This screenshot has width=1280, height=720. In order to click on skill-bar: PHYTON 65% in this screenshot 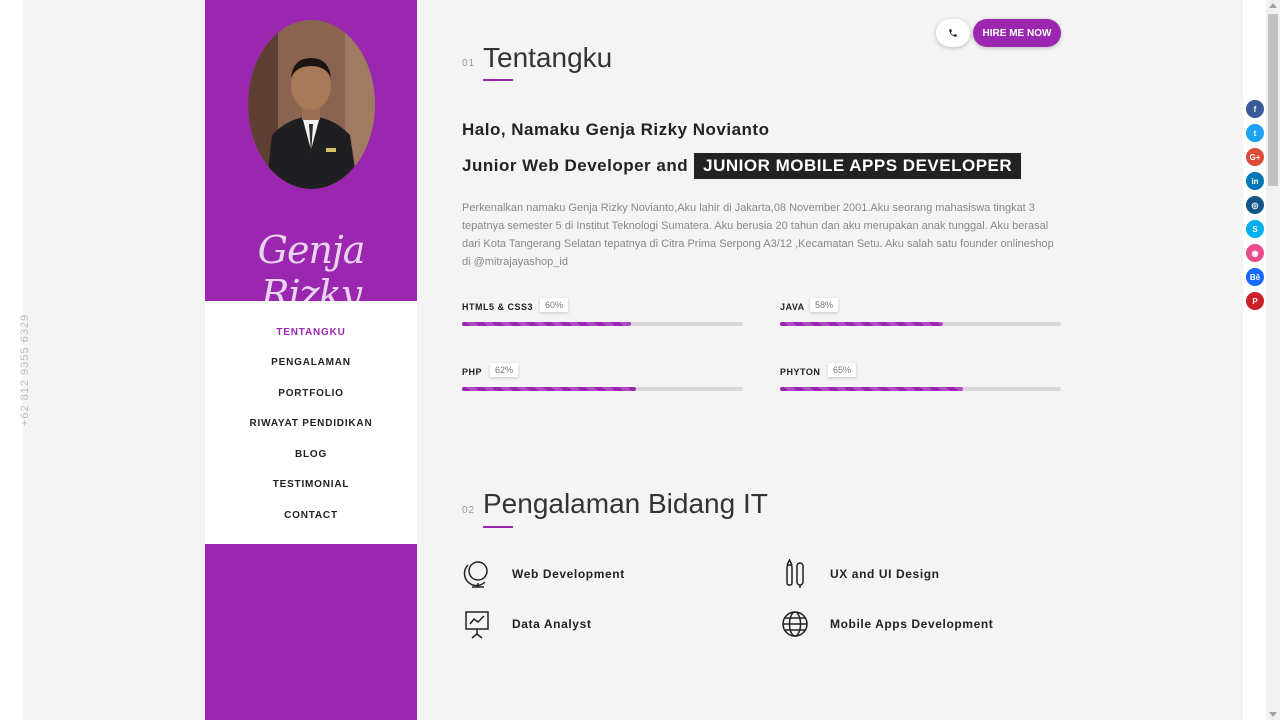, I will do `click(920, 379)`.